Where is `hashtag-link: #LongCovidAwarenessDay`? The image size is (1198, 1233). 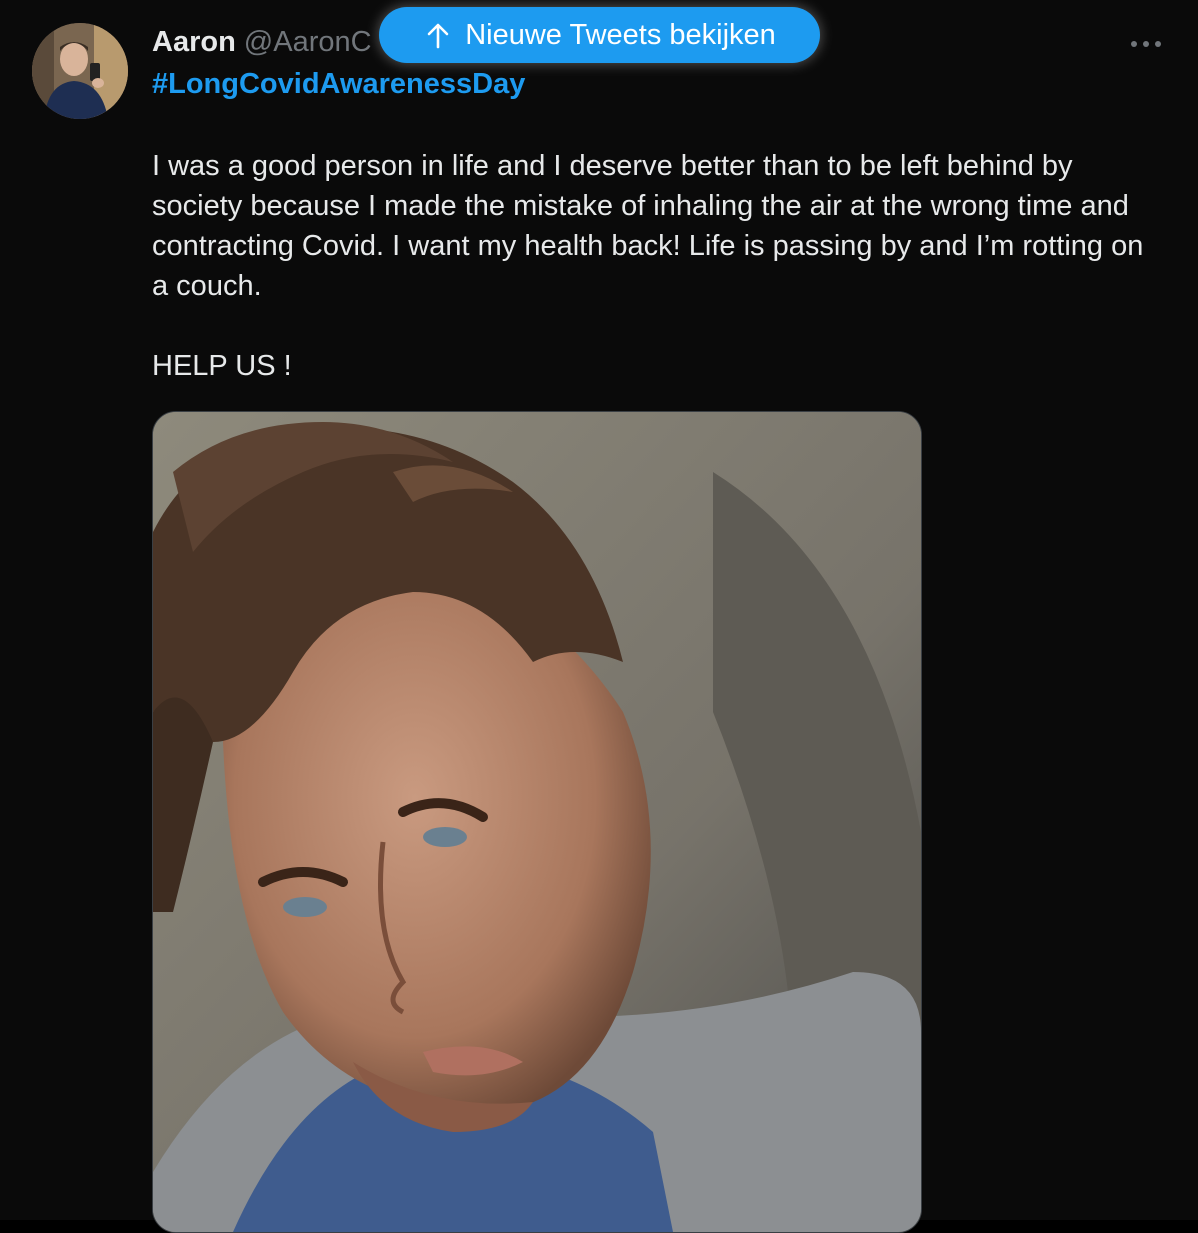 hashtag-link: #LongCovidAwarenessDay is located at coordinates (338, 84).